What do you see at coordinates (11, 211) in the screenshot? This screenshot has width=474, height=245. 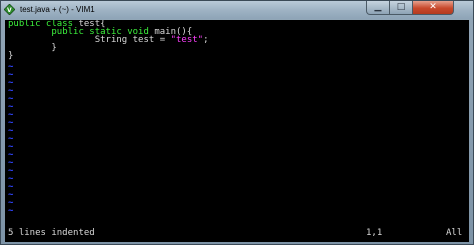 I see `tilde-marker: ~` at bounding box center [11, 211].